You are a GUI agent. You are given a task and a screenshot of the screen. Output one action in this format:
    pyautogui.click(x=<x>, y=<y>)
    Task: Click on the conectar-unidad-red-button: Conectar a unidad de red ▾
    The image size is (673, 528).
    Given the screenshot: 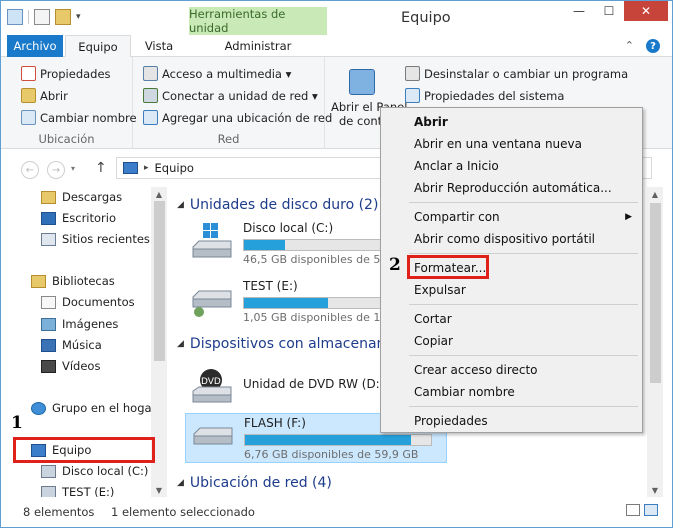 What is the action you would take?
    pyautogui.click(x=230, y=95)
    